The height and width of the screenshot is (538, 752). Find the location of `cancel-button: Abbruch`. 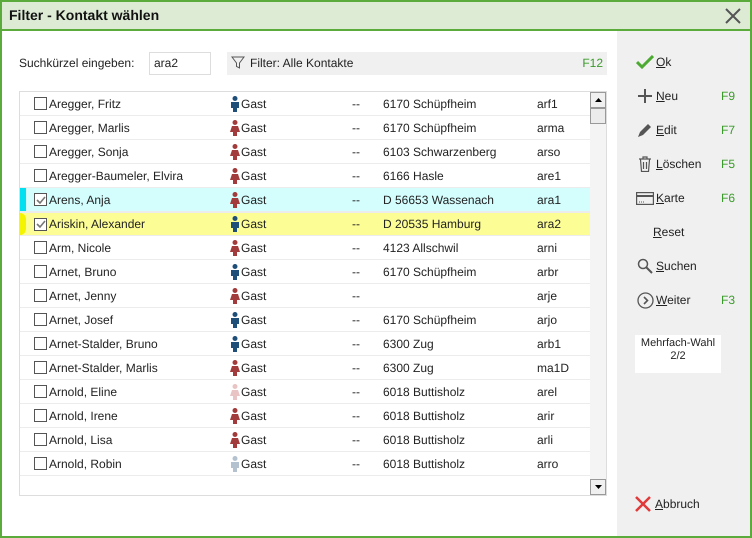

cancel-button: Abbruch is located at coordinates (685, 504).